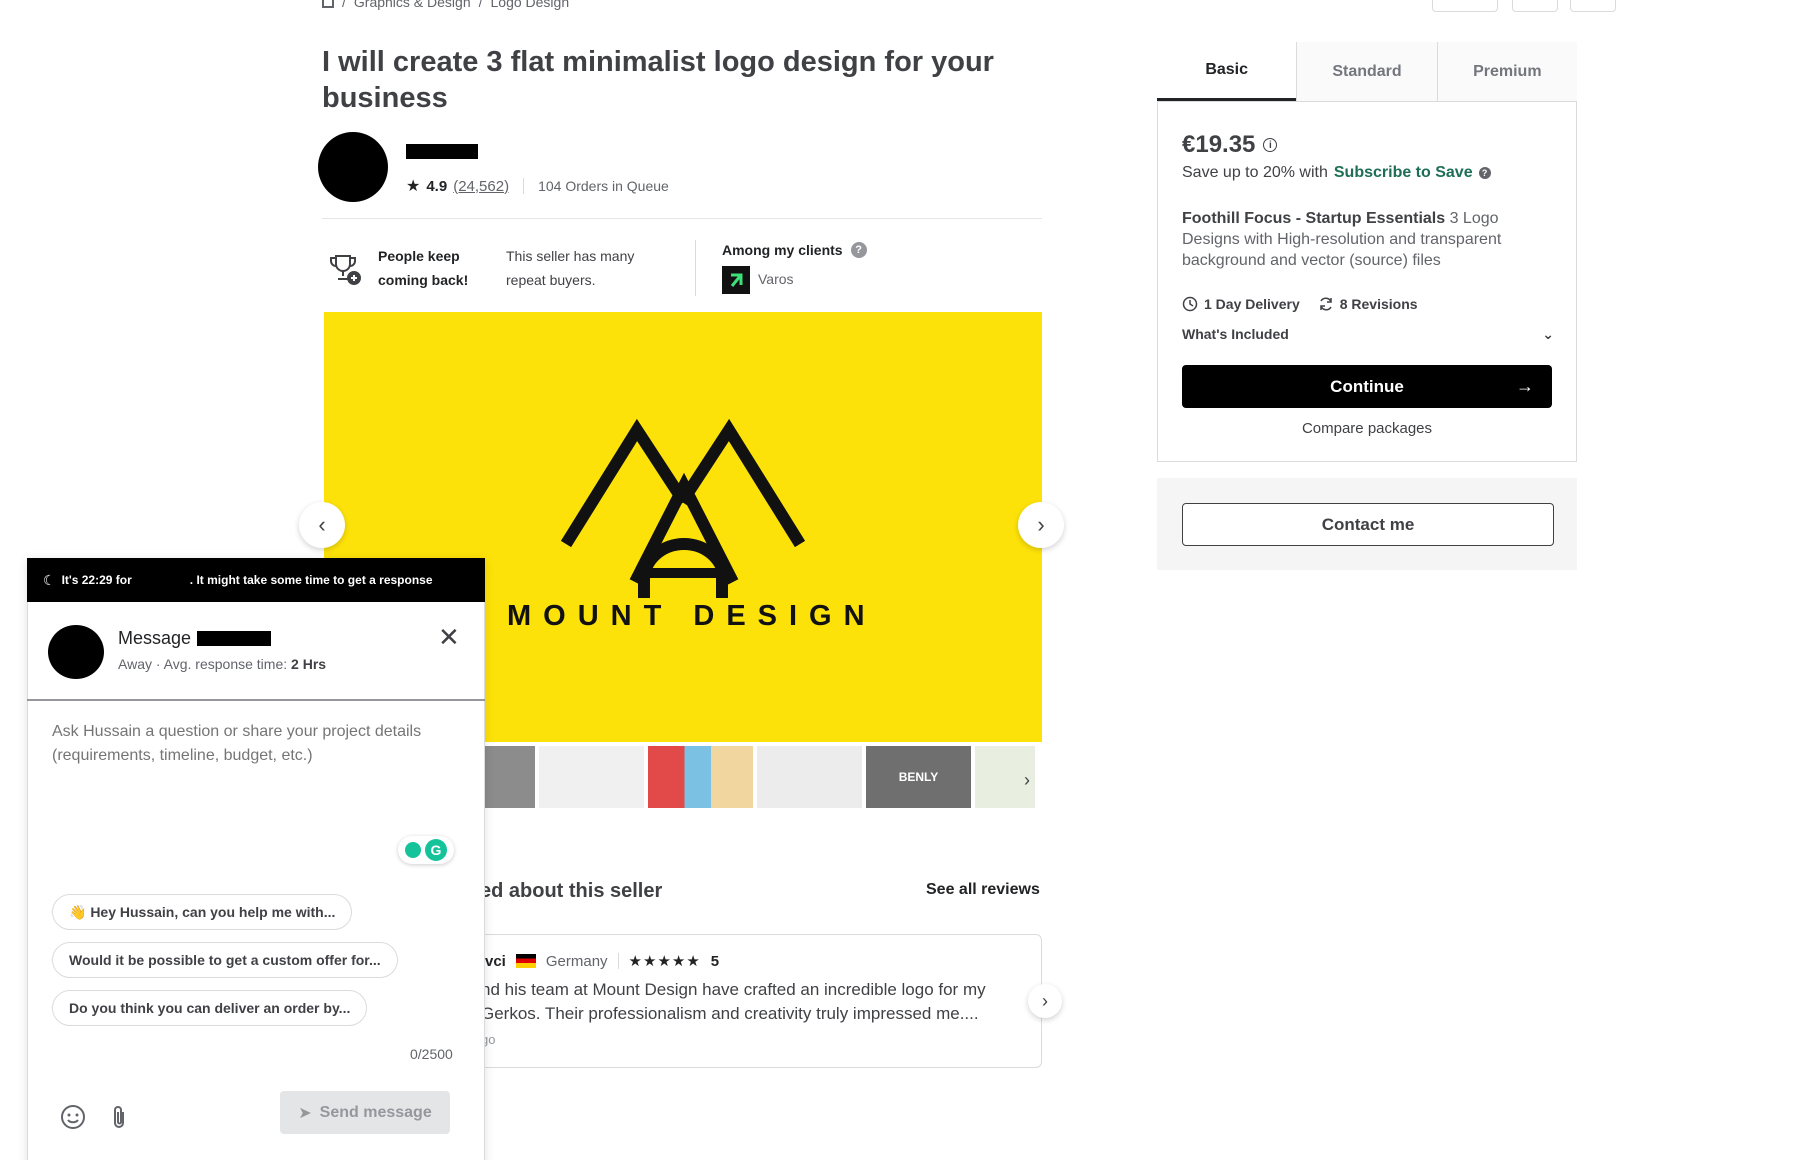 This screenshot has height=1160, width=1810. I want to click on send-icon: ➤, so click(305, 1113).